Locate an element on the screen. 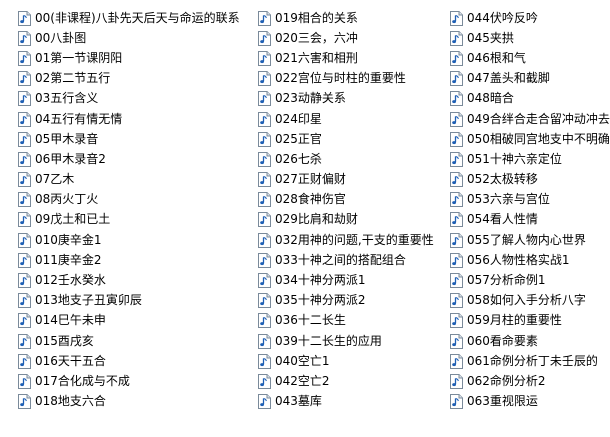 This screenshot has height=437, width=610. file-item: 049合绊合走合留冲动冲去 is located at coordinates (530, 119).